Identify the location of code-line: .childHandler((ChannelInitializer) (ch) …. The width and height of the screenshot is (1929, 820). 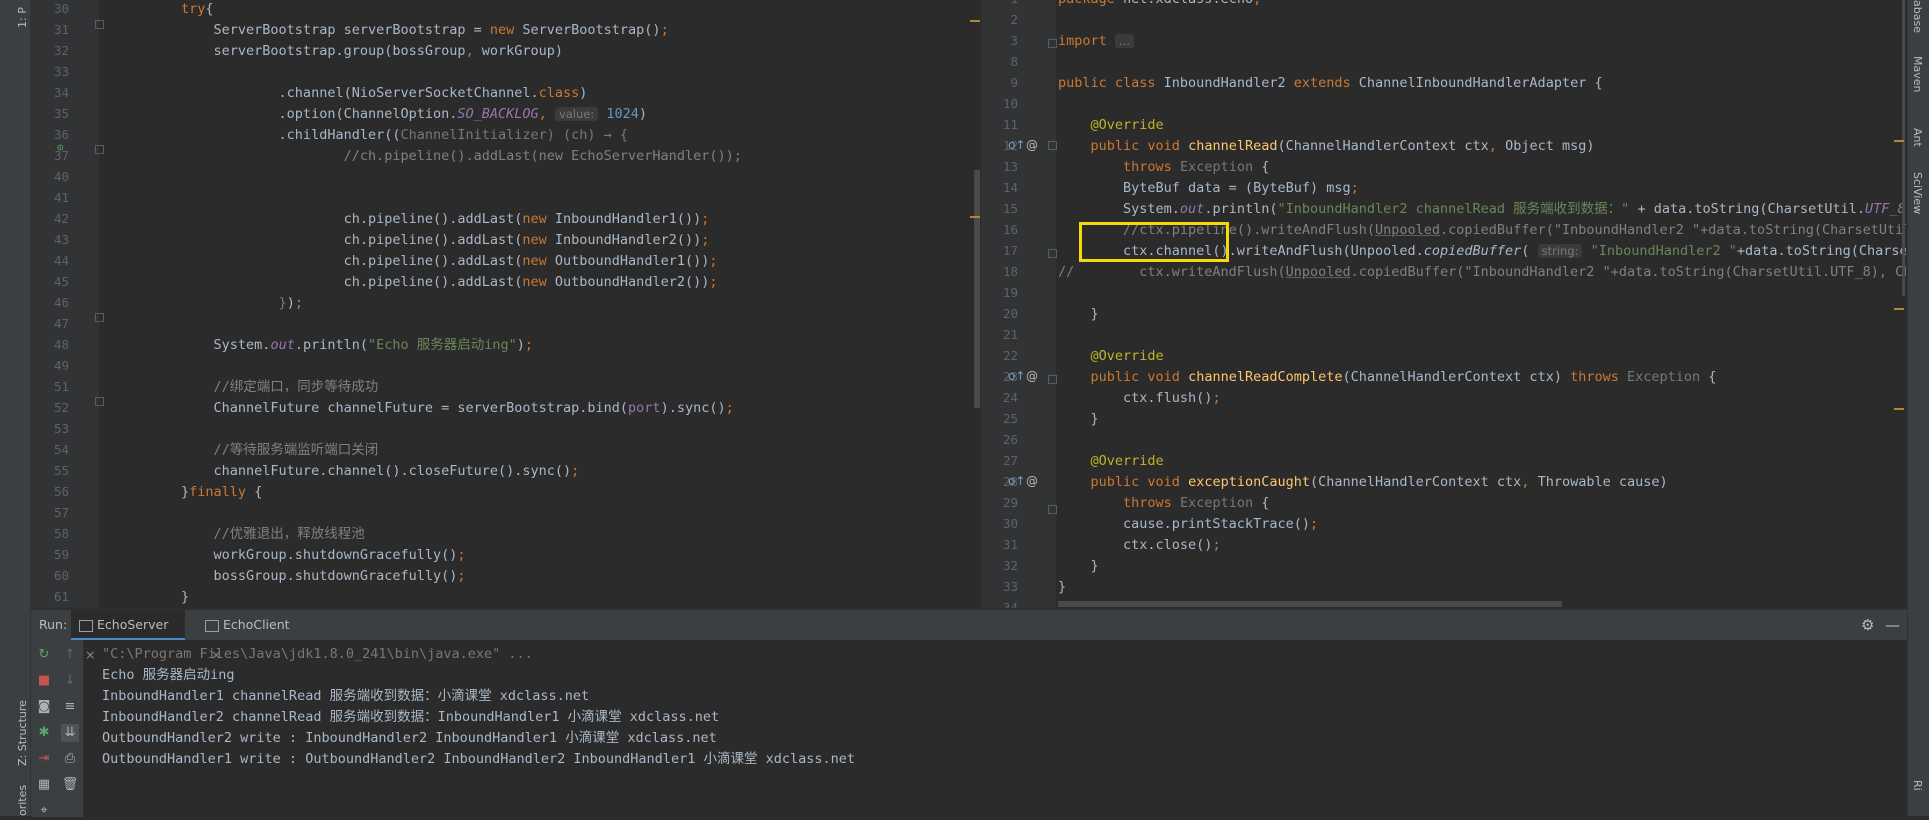
(372, 135).